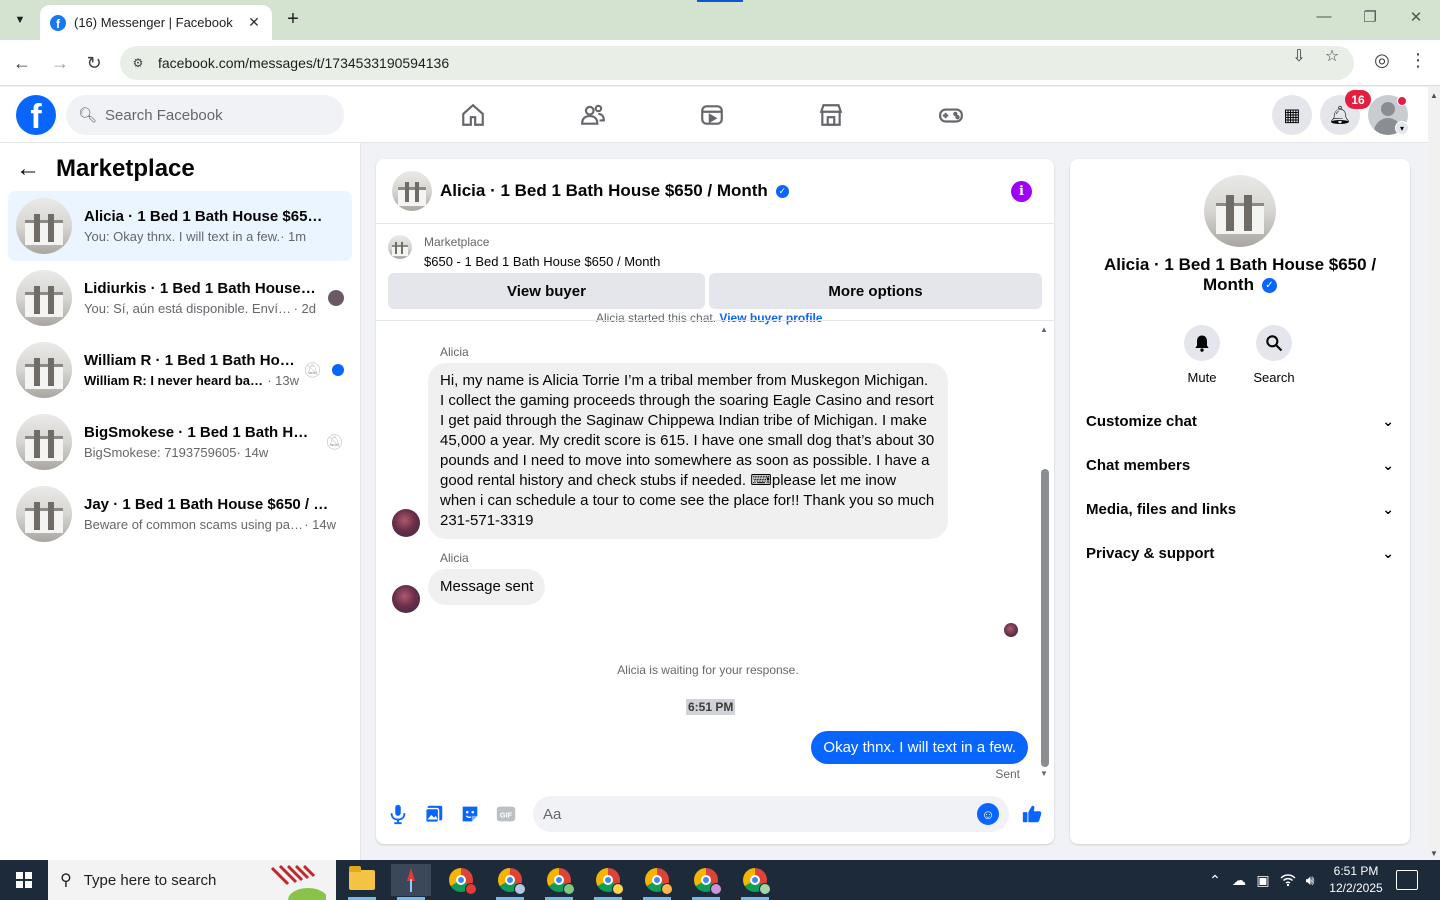 This screenshot has height=900, width=1440. Describe the element at coordinates (1434, 473) in the screenshot. I see `page-scrollbar: ▲ ▼` at that location.